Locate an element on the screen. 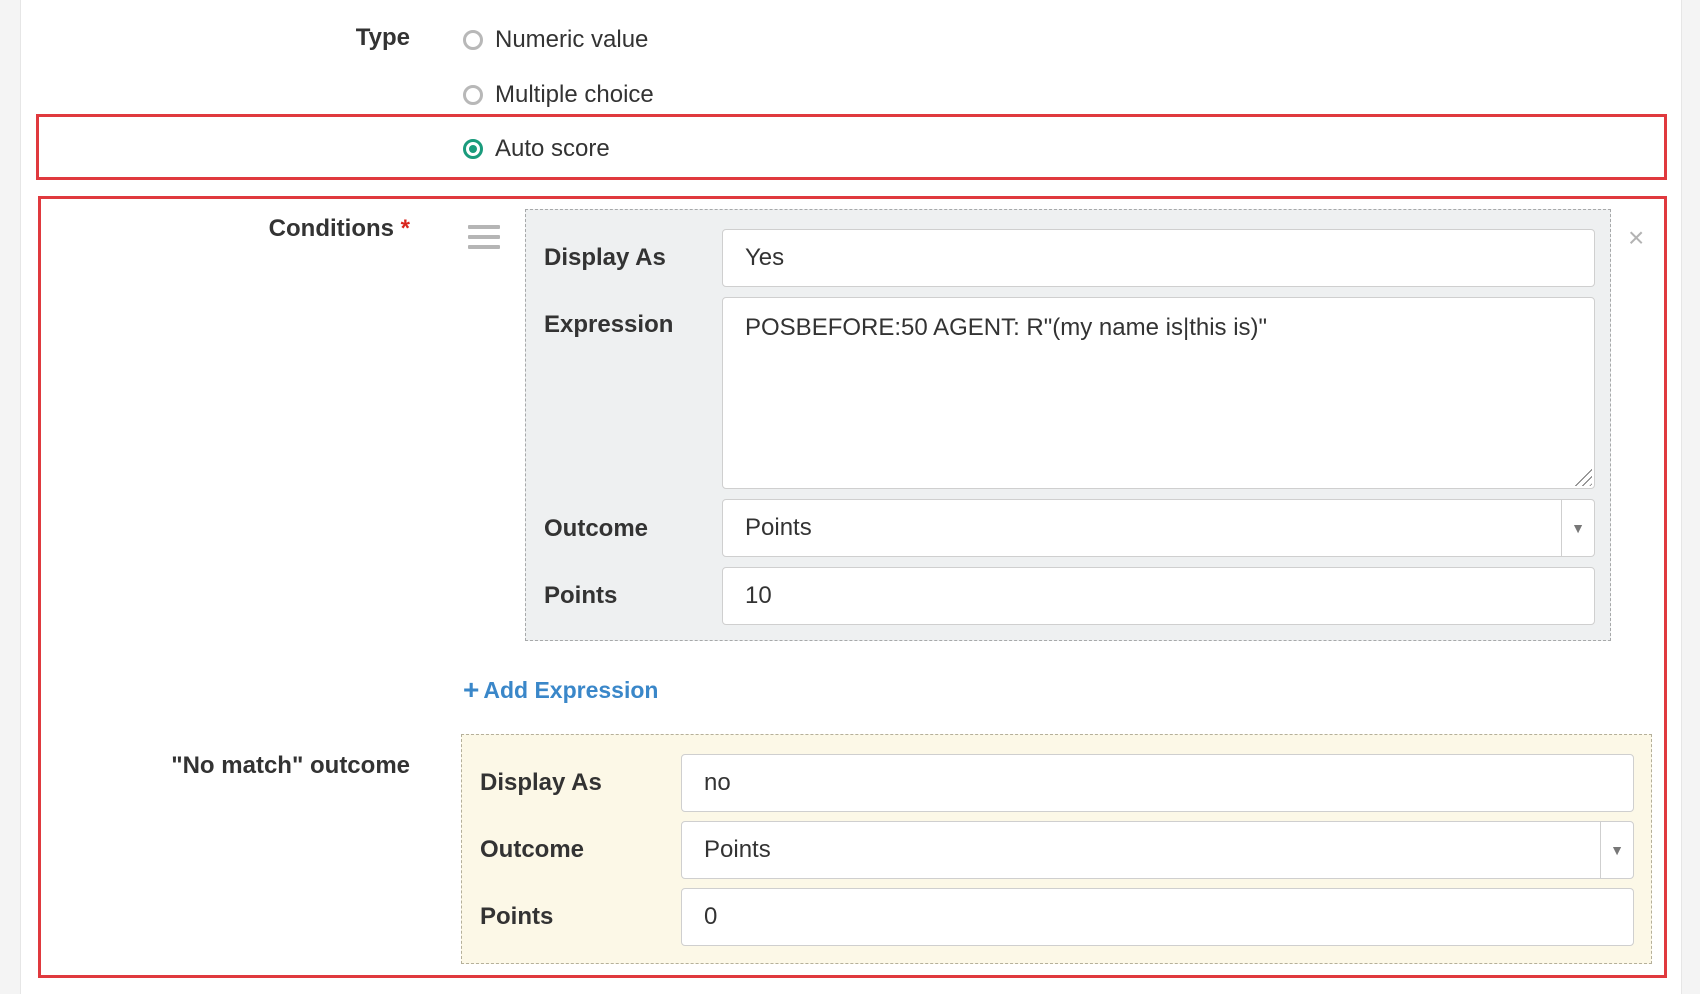 This screenshot has height=994, width=1700. close-icon: × is located at coordinates (1636, 238).